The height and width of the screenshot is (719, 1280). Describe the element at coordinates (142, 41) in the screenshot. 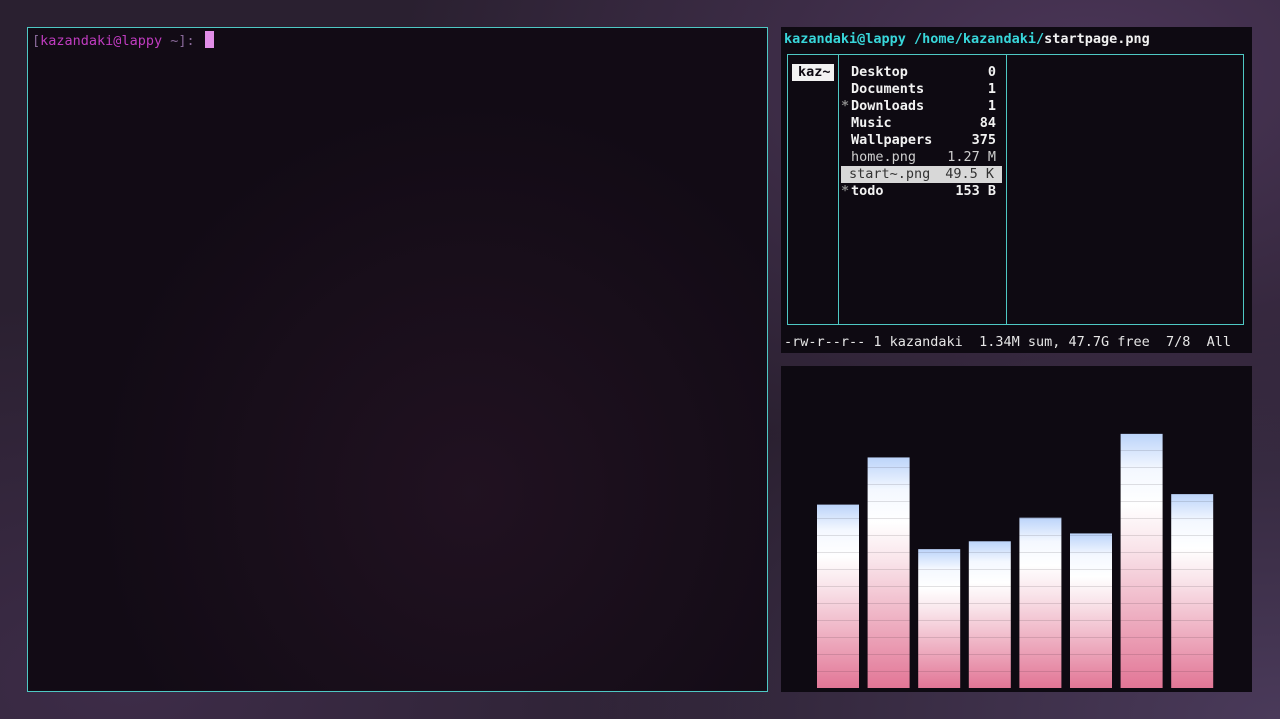

I see `prompt-host: lappy` at that location.